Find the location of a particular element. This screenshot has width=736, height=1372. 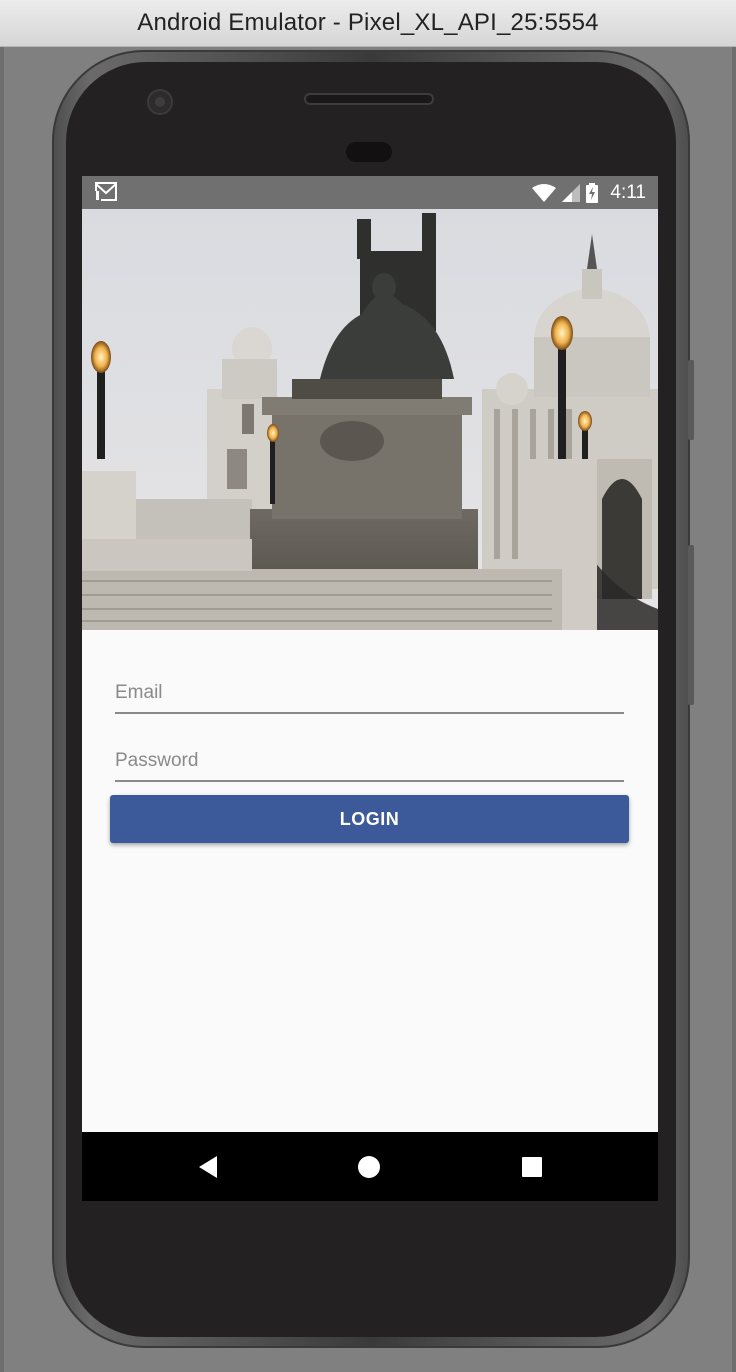

battery-charging-icon is located at coordinates (592, 192).